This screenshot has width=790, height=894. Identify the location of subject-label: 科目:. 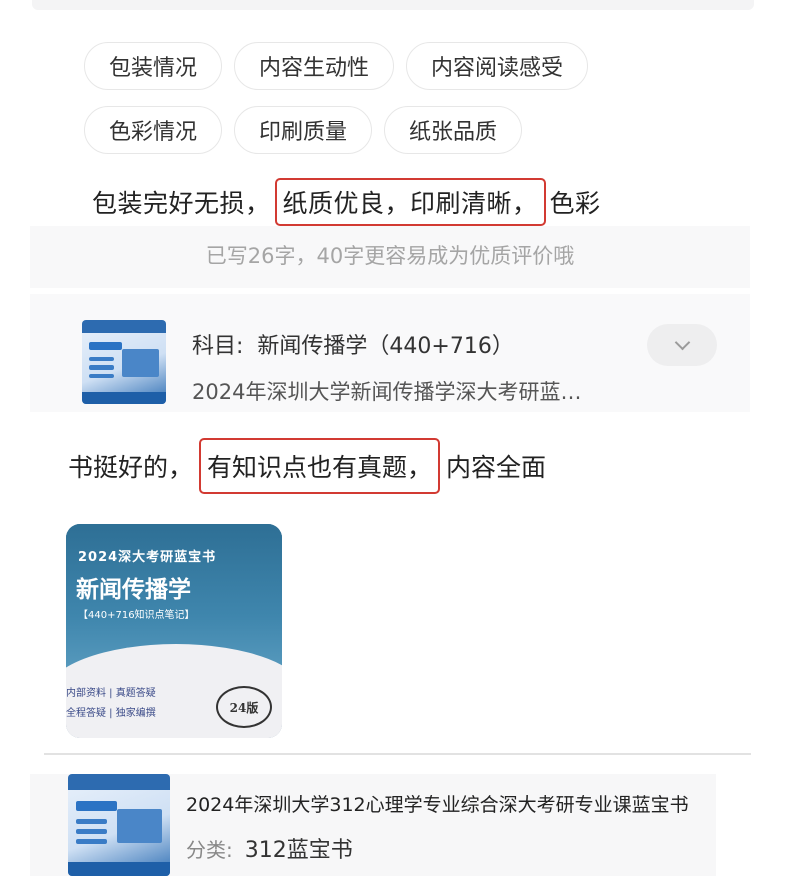
(218, 346).